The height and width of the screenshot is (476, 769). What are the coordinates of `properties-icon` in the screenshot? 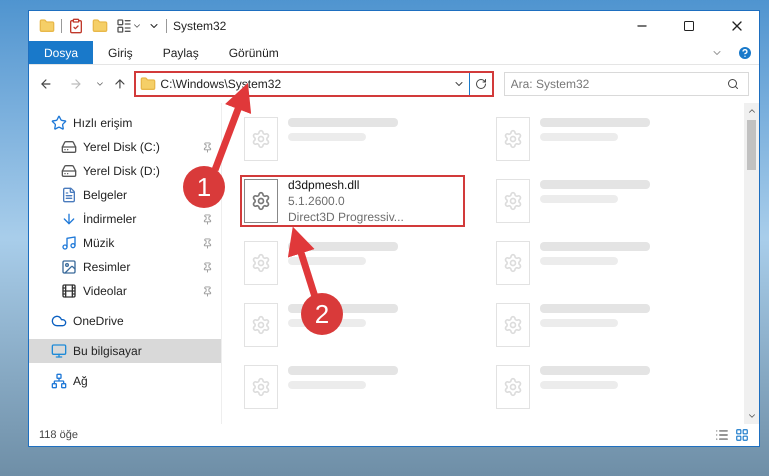 It's located at (76, 26).